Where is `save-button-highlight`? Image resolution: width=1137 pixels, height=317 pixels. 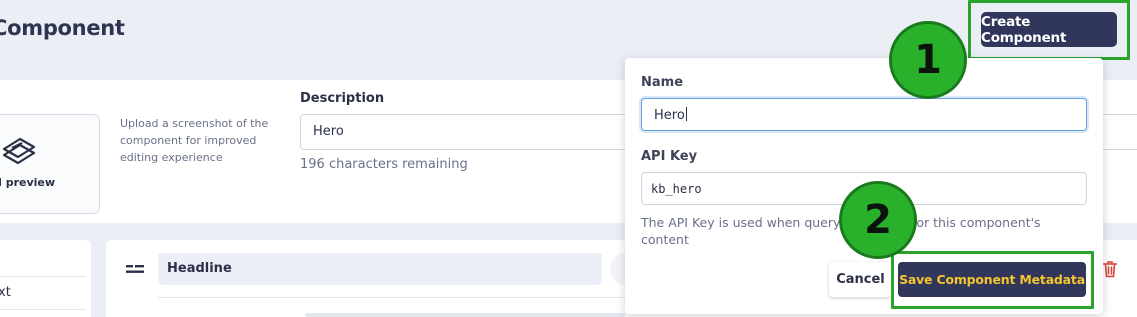
save-button-highlight is located at coordinates (992, 280).